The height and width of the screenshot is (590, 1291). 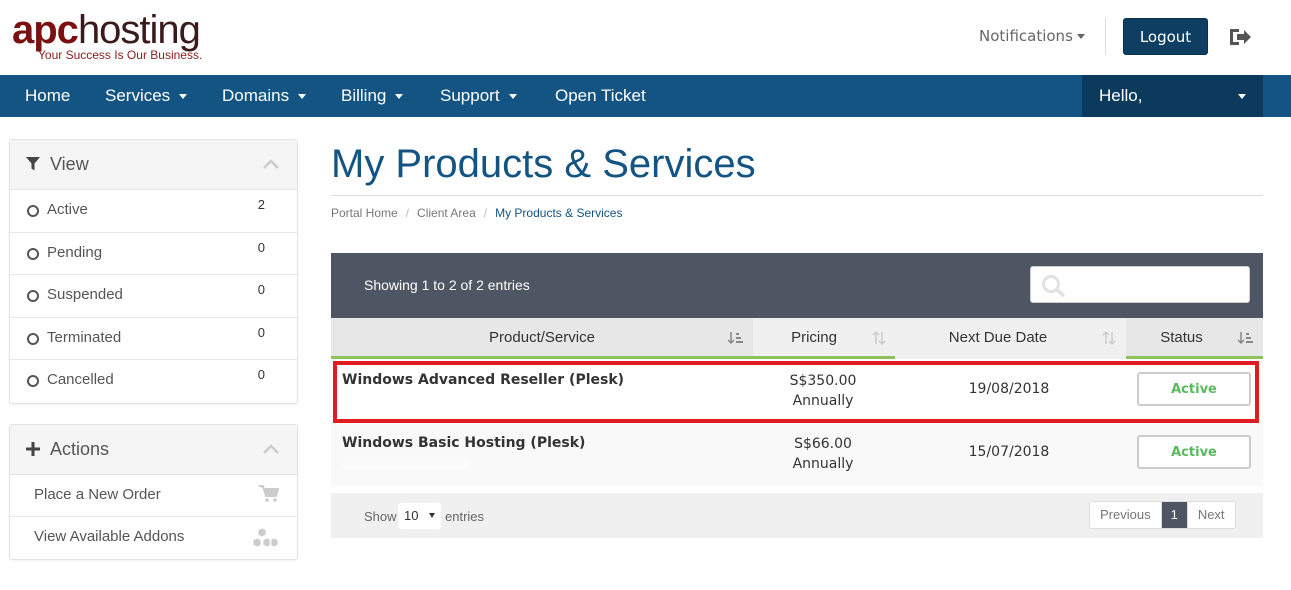 I want to click on actions-panel-header: Actions, so click(x=153, y=450).